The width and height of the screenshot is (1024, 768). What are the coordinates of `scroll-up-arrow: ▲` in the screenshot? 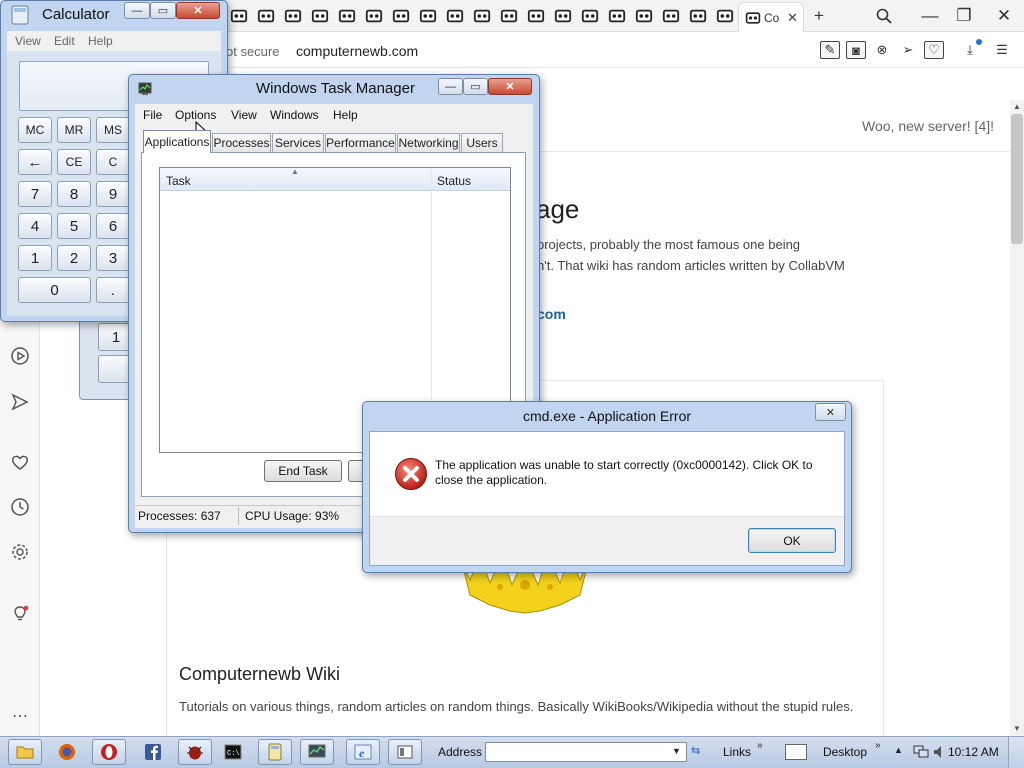 It's located at (1017, 107).